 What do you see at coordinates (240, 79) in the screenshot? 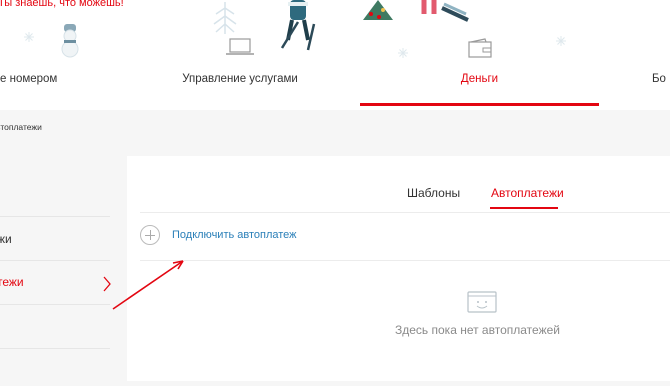
I see `nav-tab-label: Управление услугами` at bounding box center [240, 79].